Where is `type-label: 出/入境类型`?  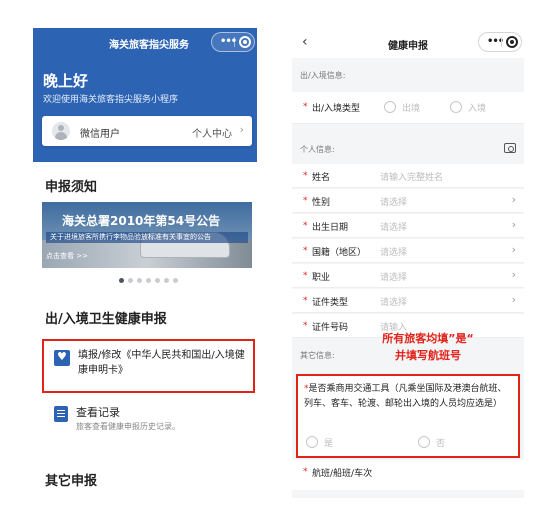
type-label: 出/入境类型 is located at coordinates (336, 109).